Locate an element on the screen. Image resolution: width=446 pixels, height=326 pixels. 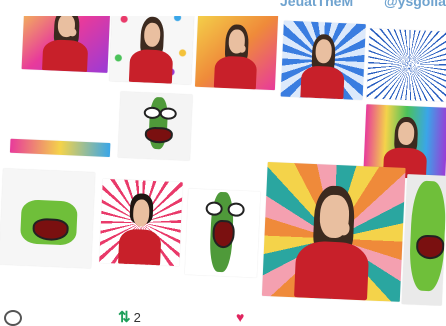
photo-screaming-cucumber is located at coordinates (222, 233).